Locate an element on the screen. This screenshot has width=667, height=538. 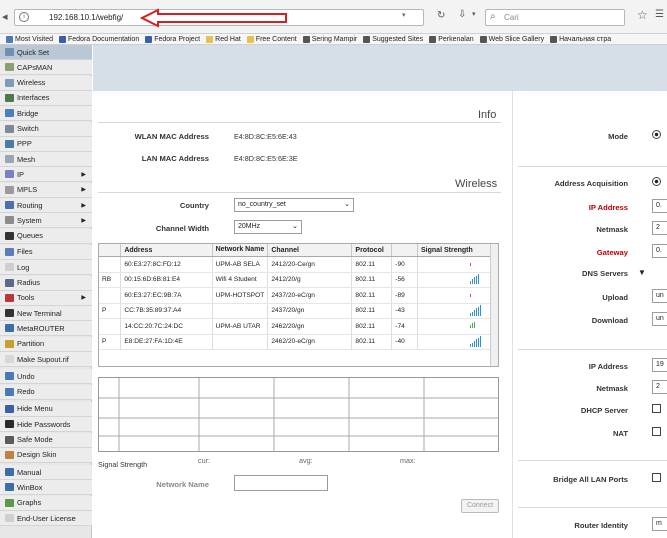
sidebar-item-files: Files is located at coordinates (46, 252).